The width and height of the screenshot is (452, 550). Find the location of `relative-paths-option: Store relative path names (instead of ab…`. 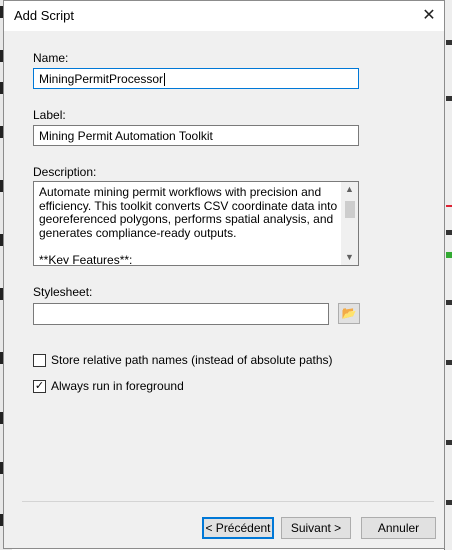

relative-paths-option: Store relative path names (instead of ab… is located at coordinates (183, 360).